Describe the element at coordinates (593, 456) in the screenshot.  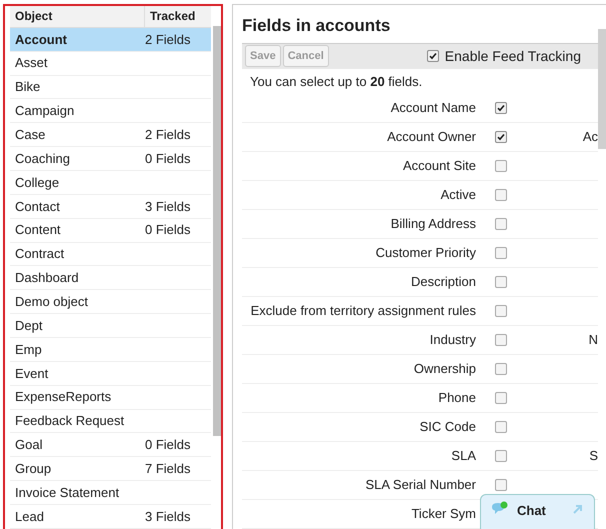
I see `field-label: S` at that location.